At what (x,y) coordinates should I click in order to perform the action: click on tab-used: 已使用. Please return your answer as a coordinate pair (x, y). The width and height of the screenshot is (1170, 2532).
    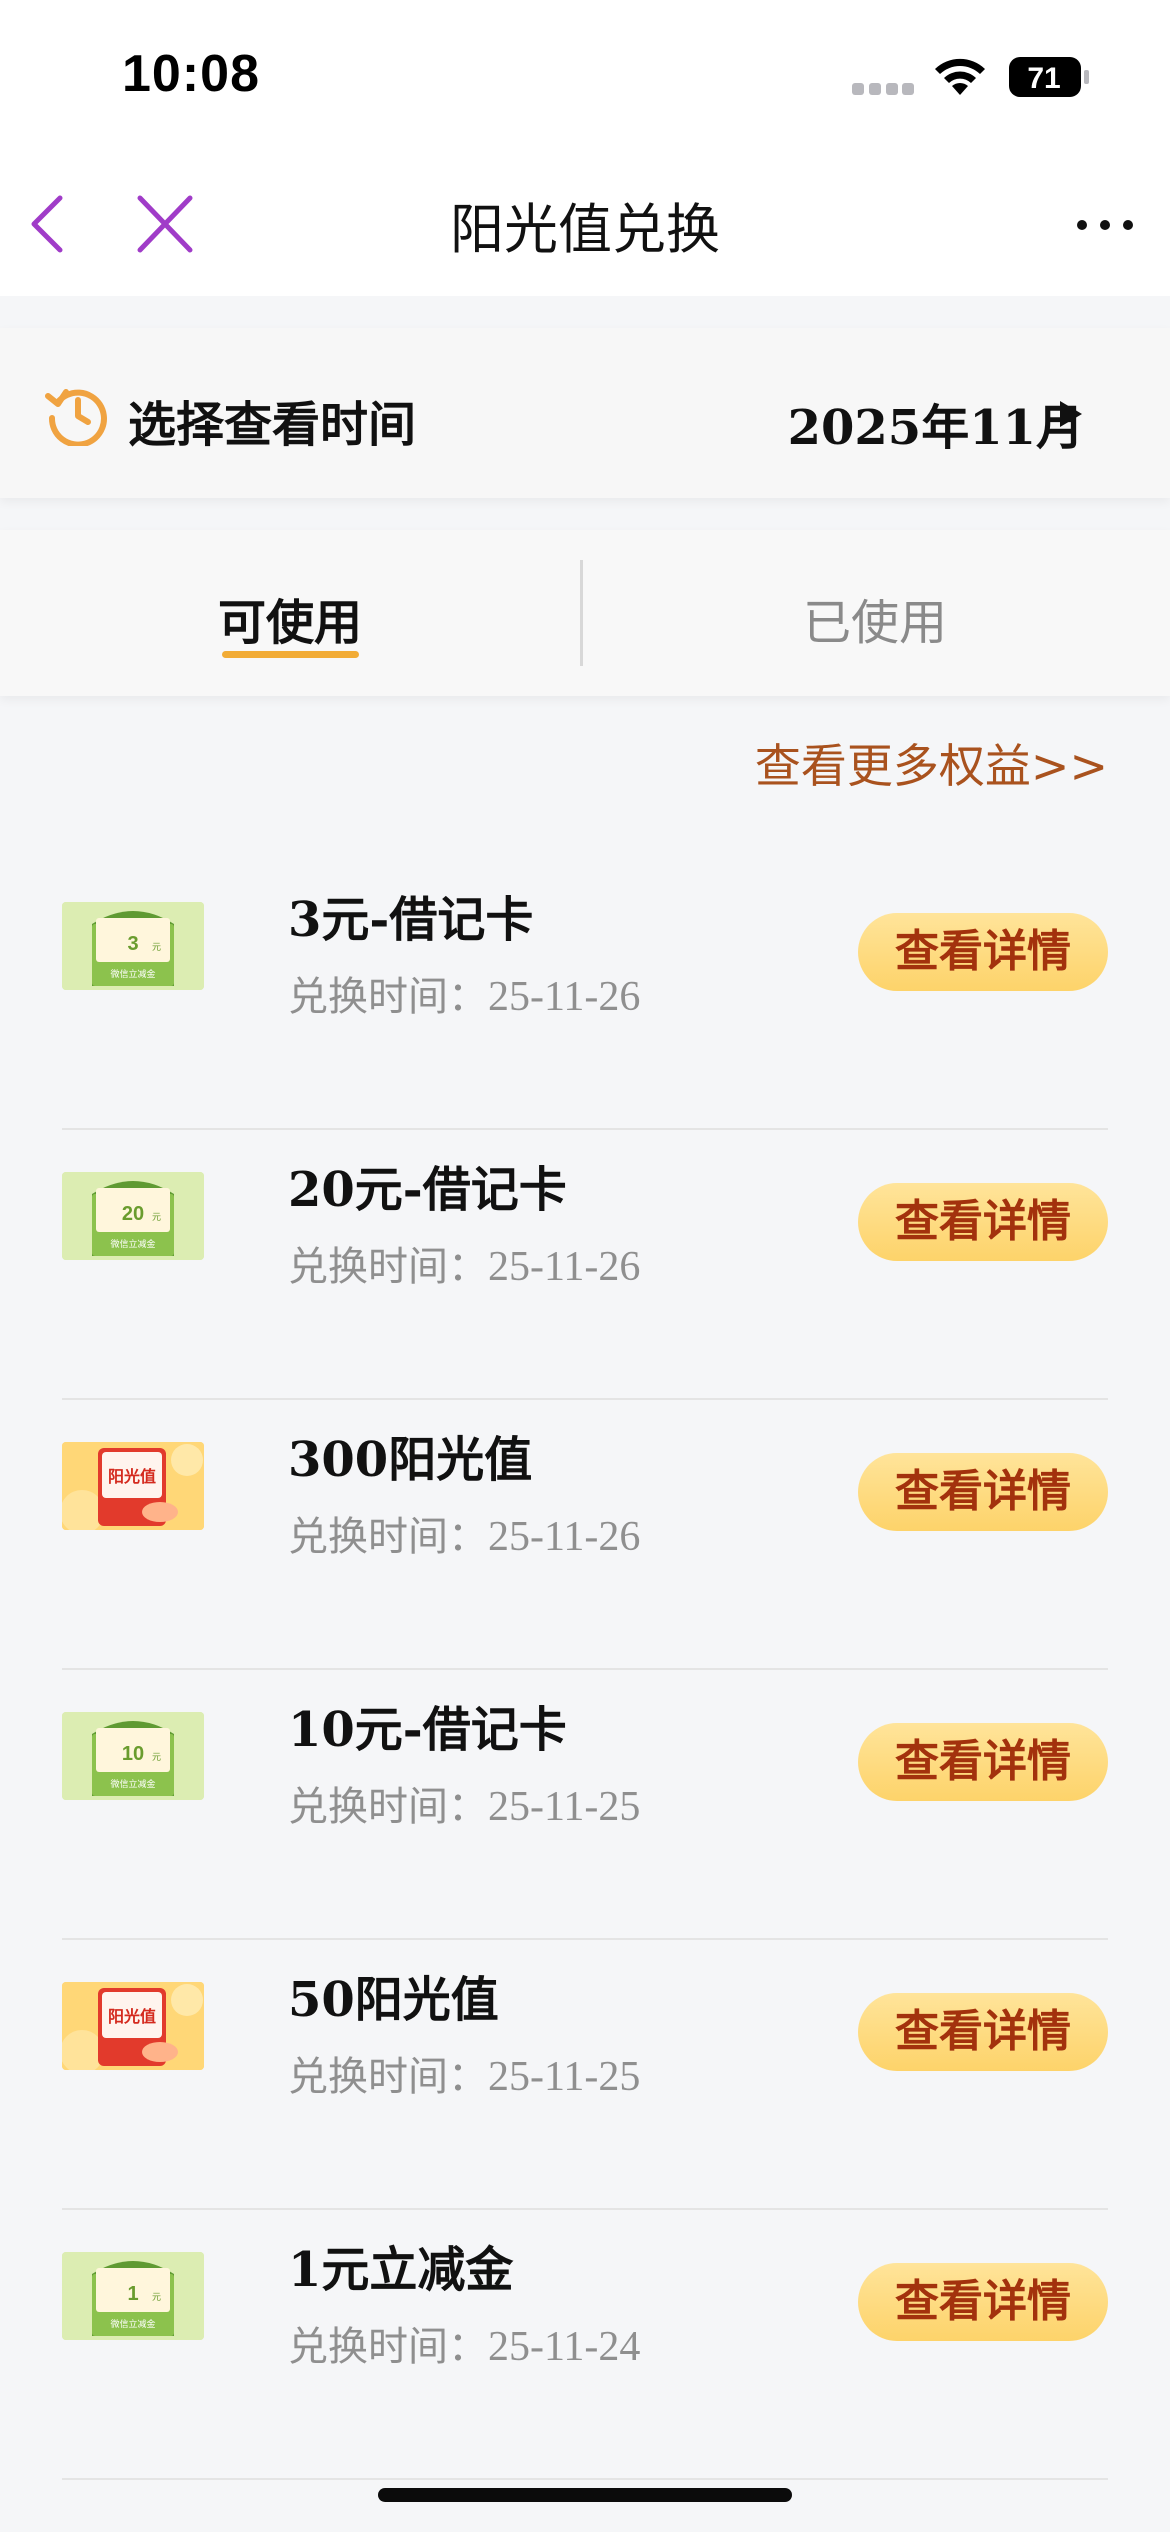
    Looking at the image, I should click on (875, 613).